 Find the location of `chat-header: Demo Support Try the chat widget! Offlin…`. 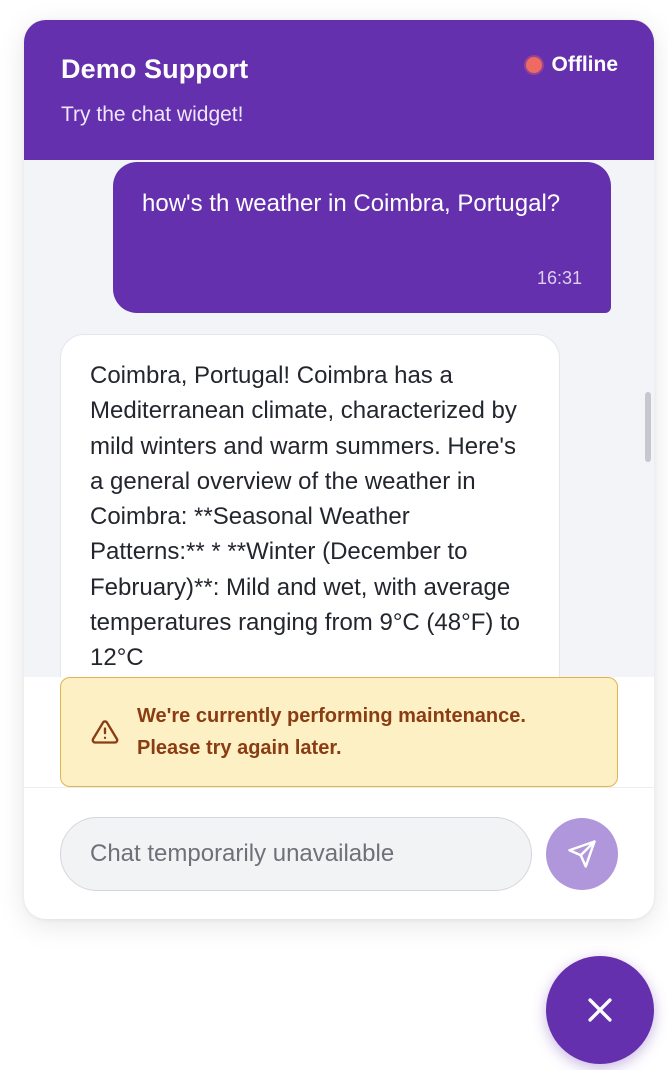

chat-header: Demo Support Try the chat widget! Offlin… is located at coordinates (339, 90).